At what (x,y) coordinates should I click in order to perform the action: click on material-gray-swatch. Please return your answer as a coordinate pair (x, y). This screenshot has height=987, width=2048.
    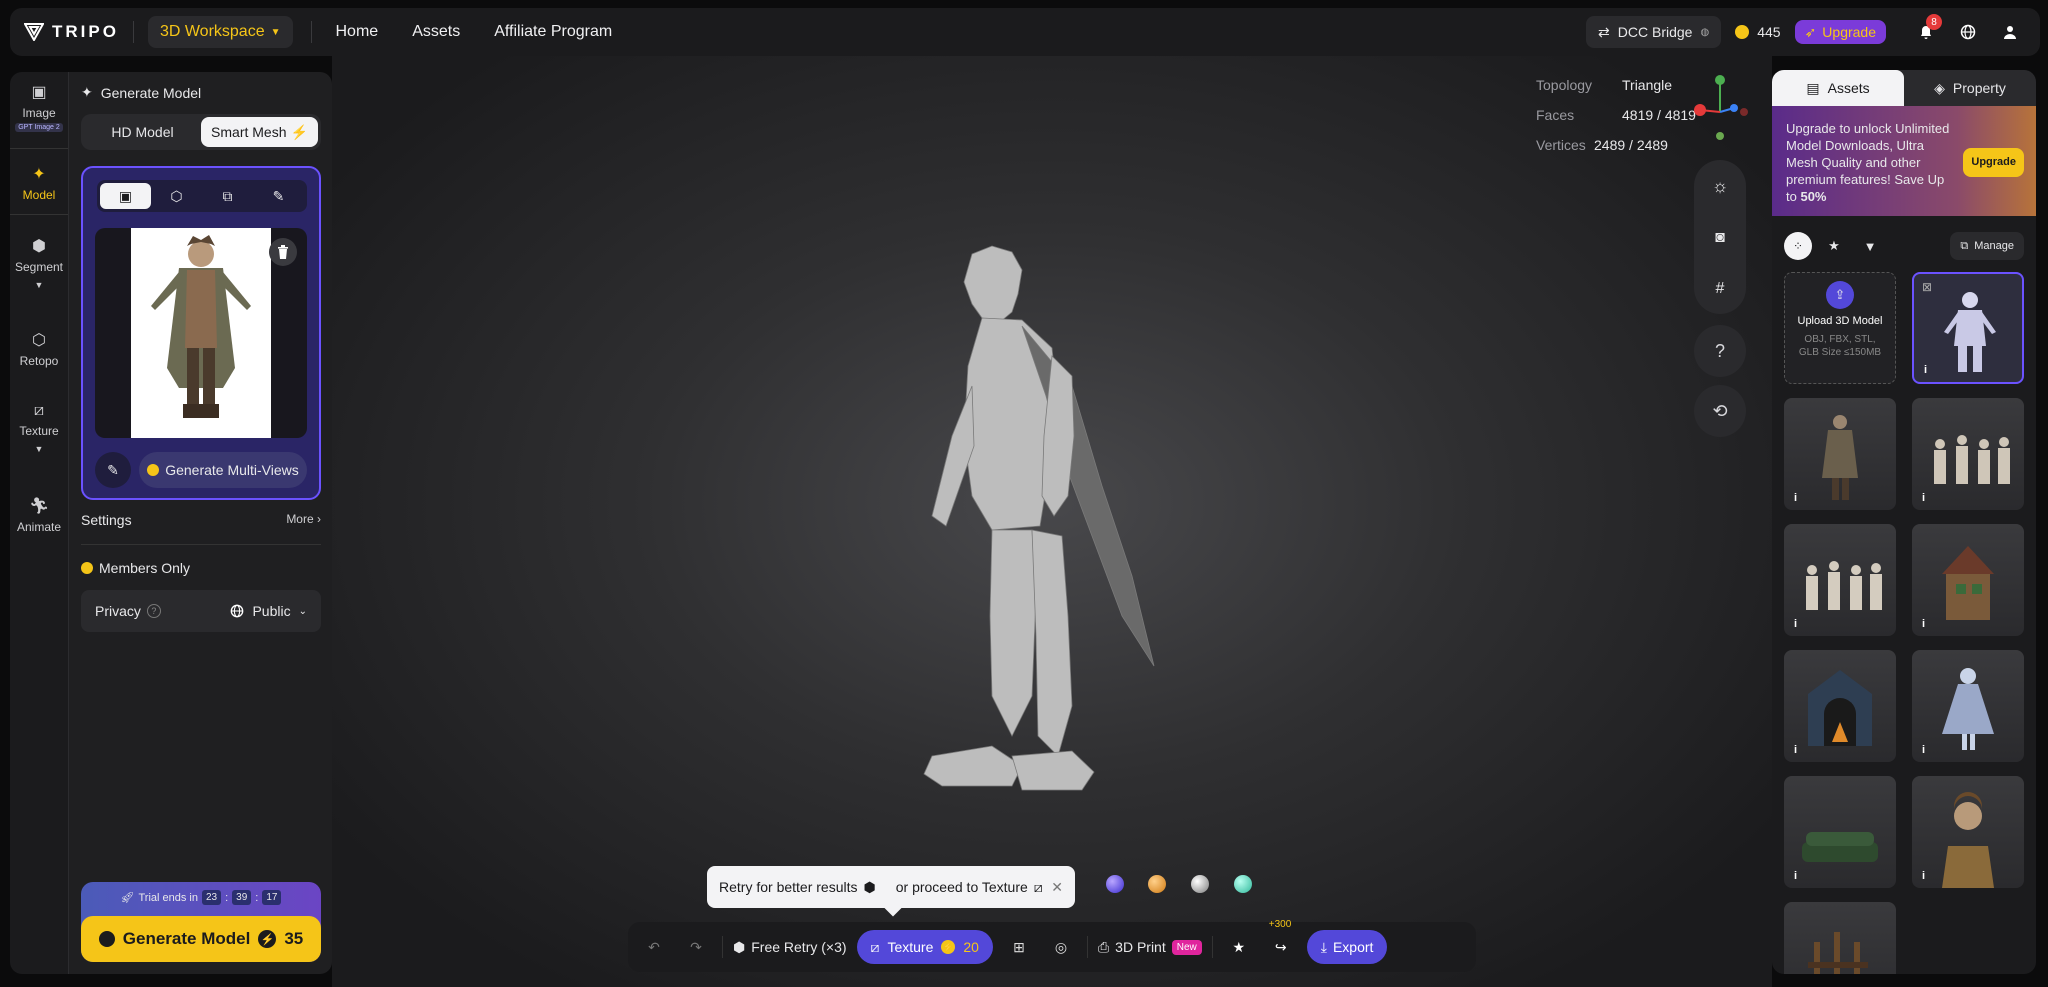
    Looking at the image, I should click on (1200, 884).